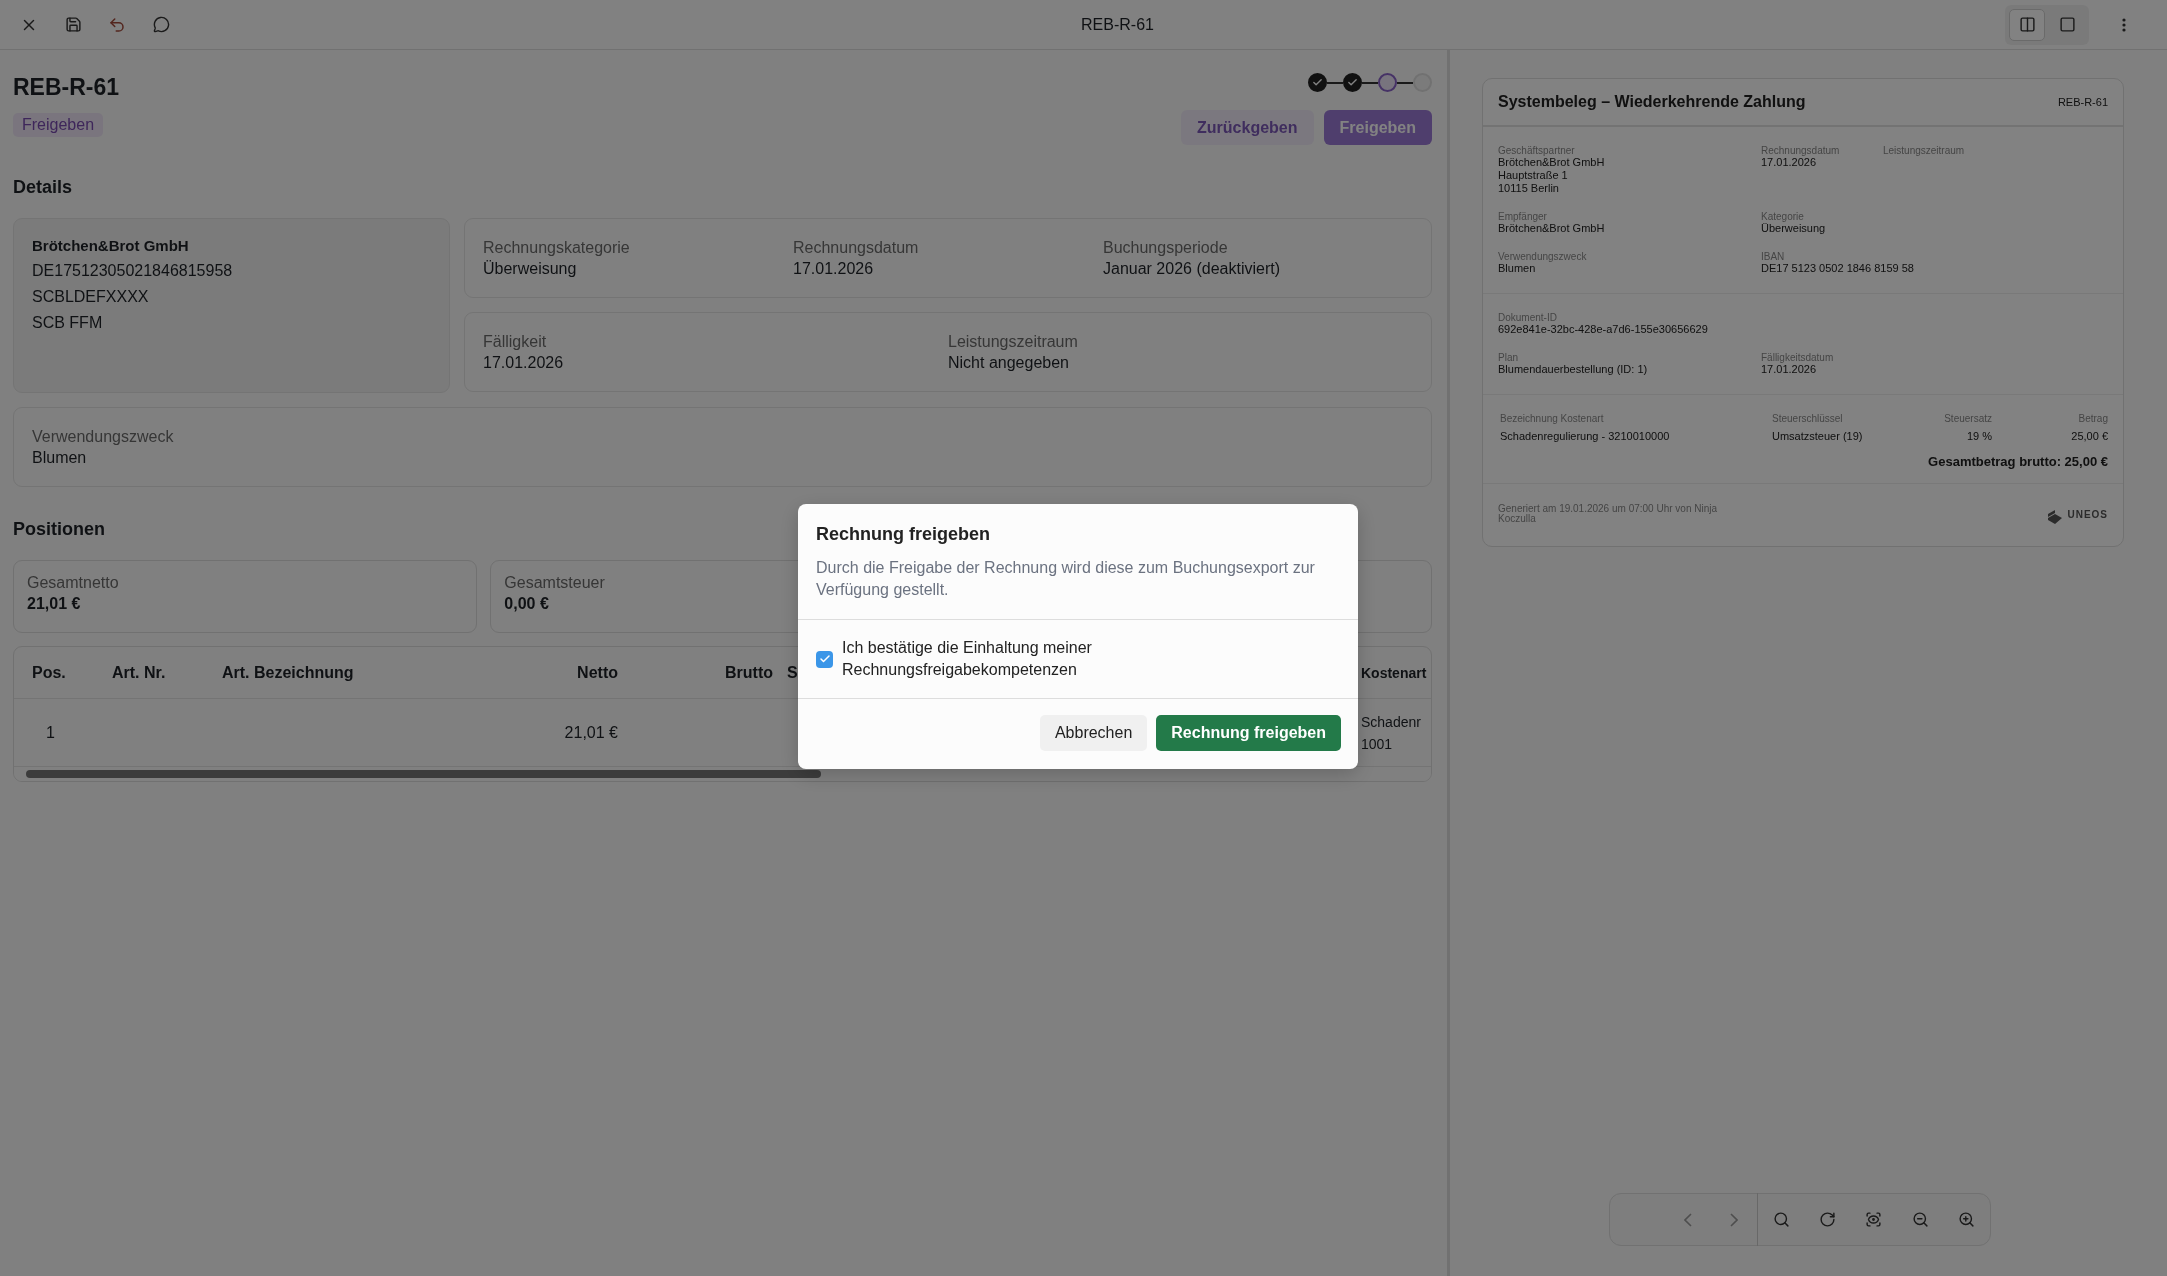 This screenshot has height=1276, width=2167. Describe the element at coordinates (1801, 150) in the screenshot. I see `document-label: Rechnungsdatum` at that location.